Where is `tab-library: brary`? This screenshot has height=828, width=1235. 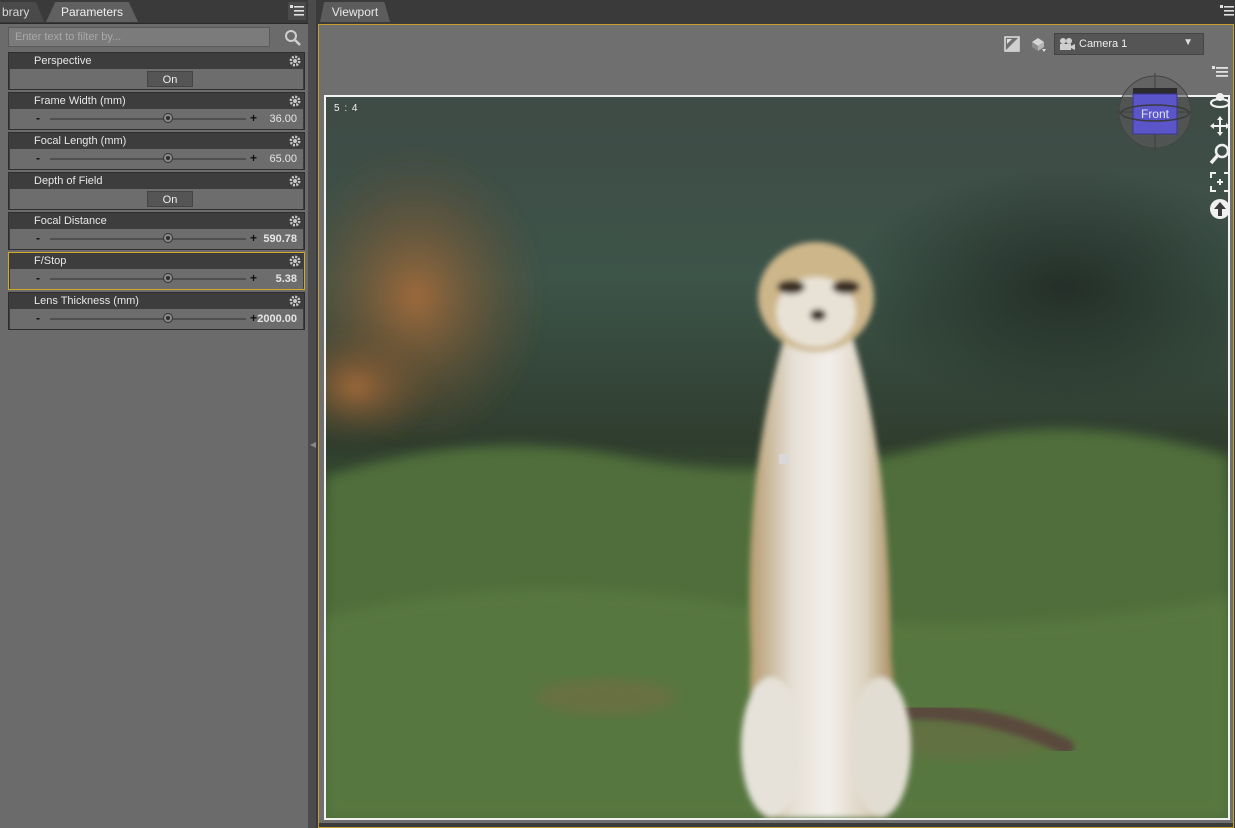
tab-library: brary is located at coordinates (22, 12).